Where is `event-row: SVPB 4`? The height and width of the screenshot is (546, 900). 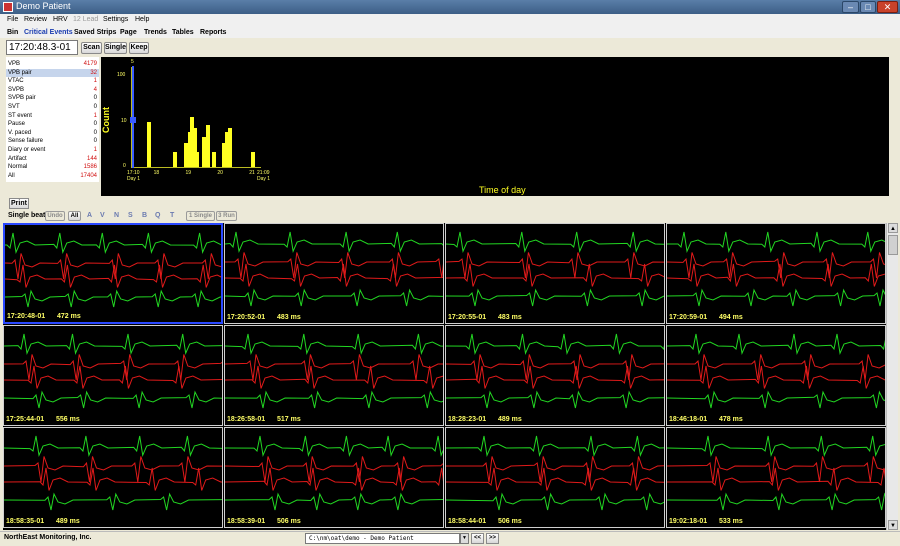 event-row: SVPB 4 is located at coordinates (52, 90).